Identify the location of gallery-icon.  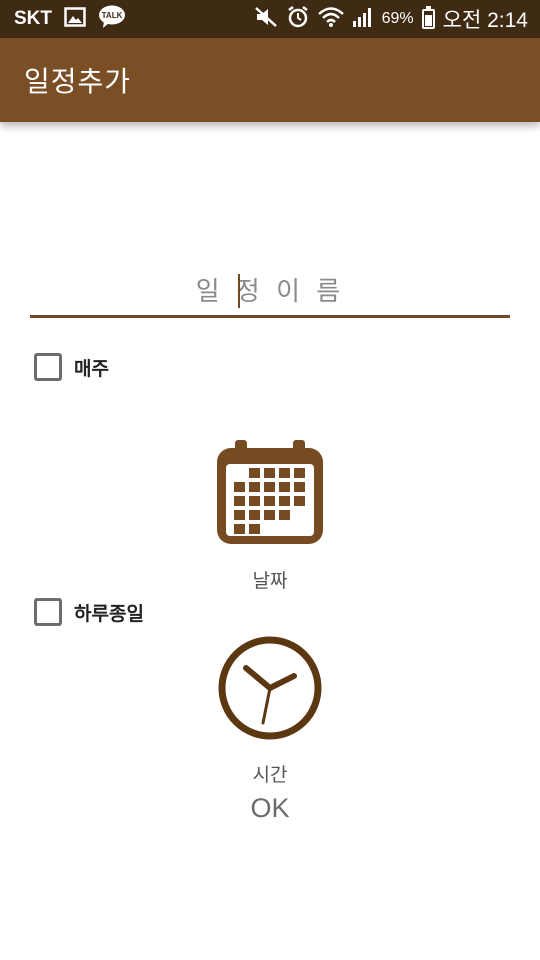
(75, 19).